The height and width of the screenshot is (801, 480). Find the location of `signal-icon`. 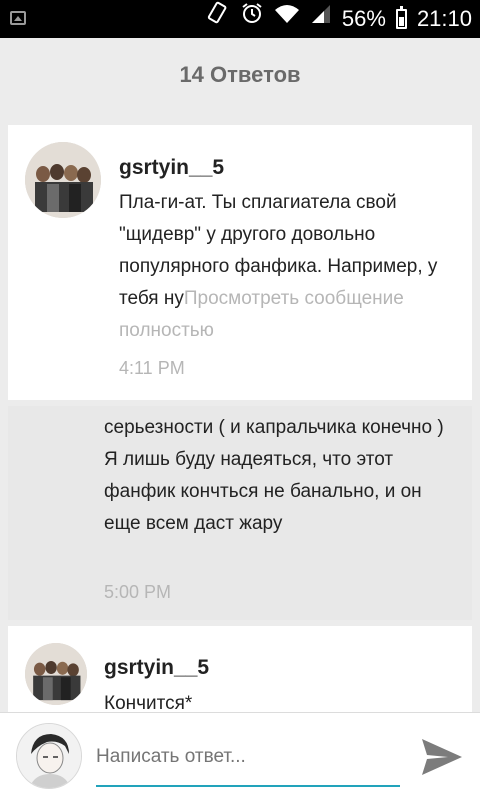

signal-icon is located at coordinates (321, 19).